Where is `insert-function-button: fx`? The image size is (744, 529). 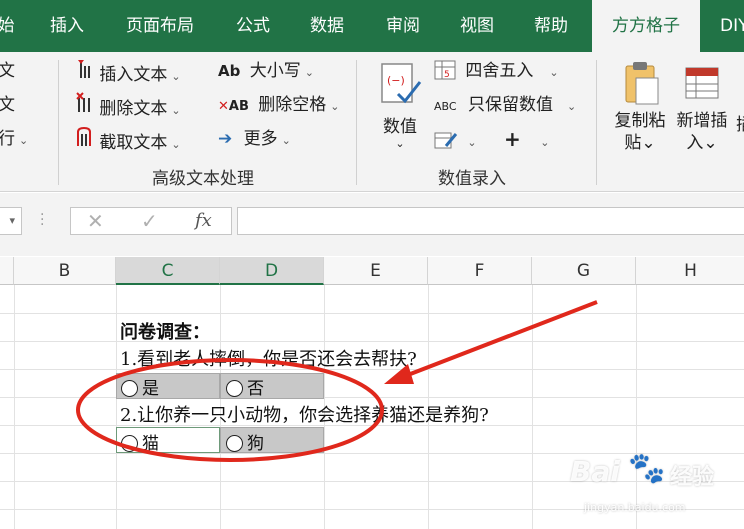
insert-function-button: fx is located at coordinates (203, 221).